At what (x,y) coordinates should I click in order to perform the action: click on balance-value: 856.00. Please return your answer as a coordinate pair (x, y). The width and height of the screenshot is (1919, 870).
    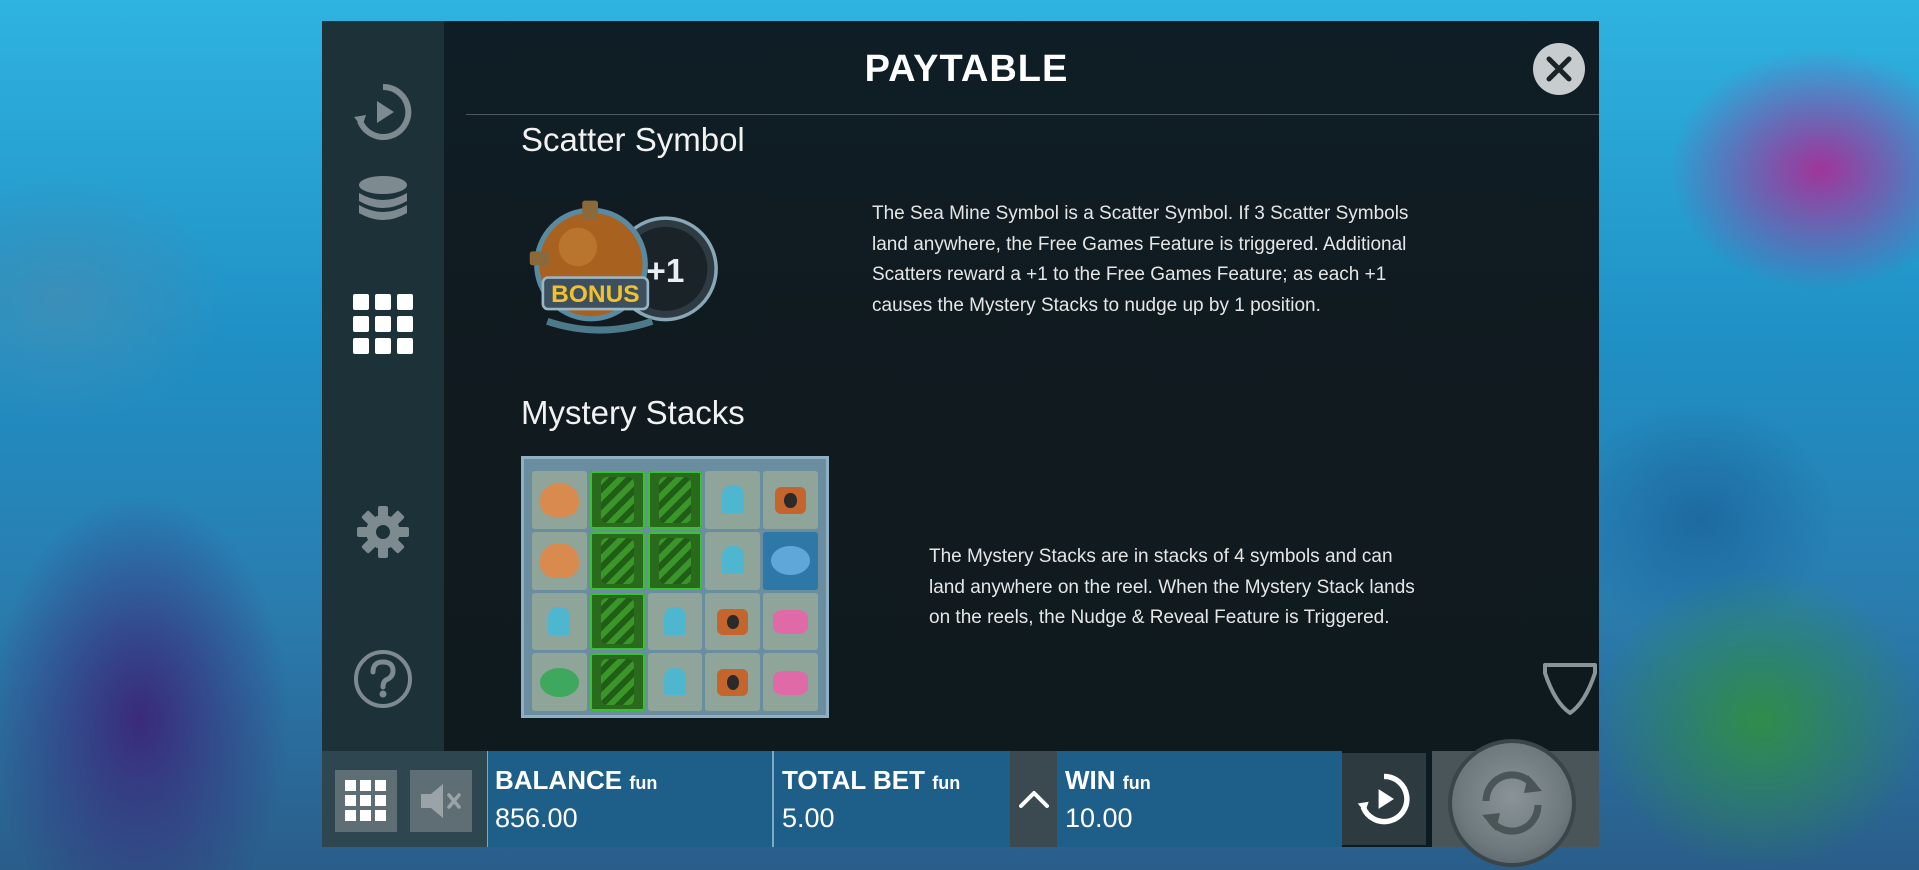
    Looking at the image, I should click on (536, 818).